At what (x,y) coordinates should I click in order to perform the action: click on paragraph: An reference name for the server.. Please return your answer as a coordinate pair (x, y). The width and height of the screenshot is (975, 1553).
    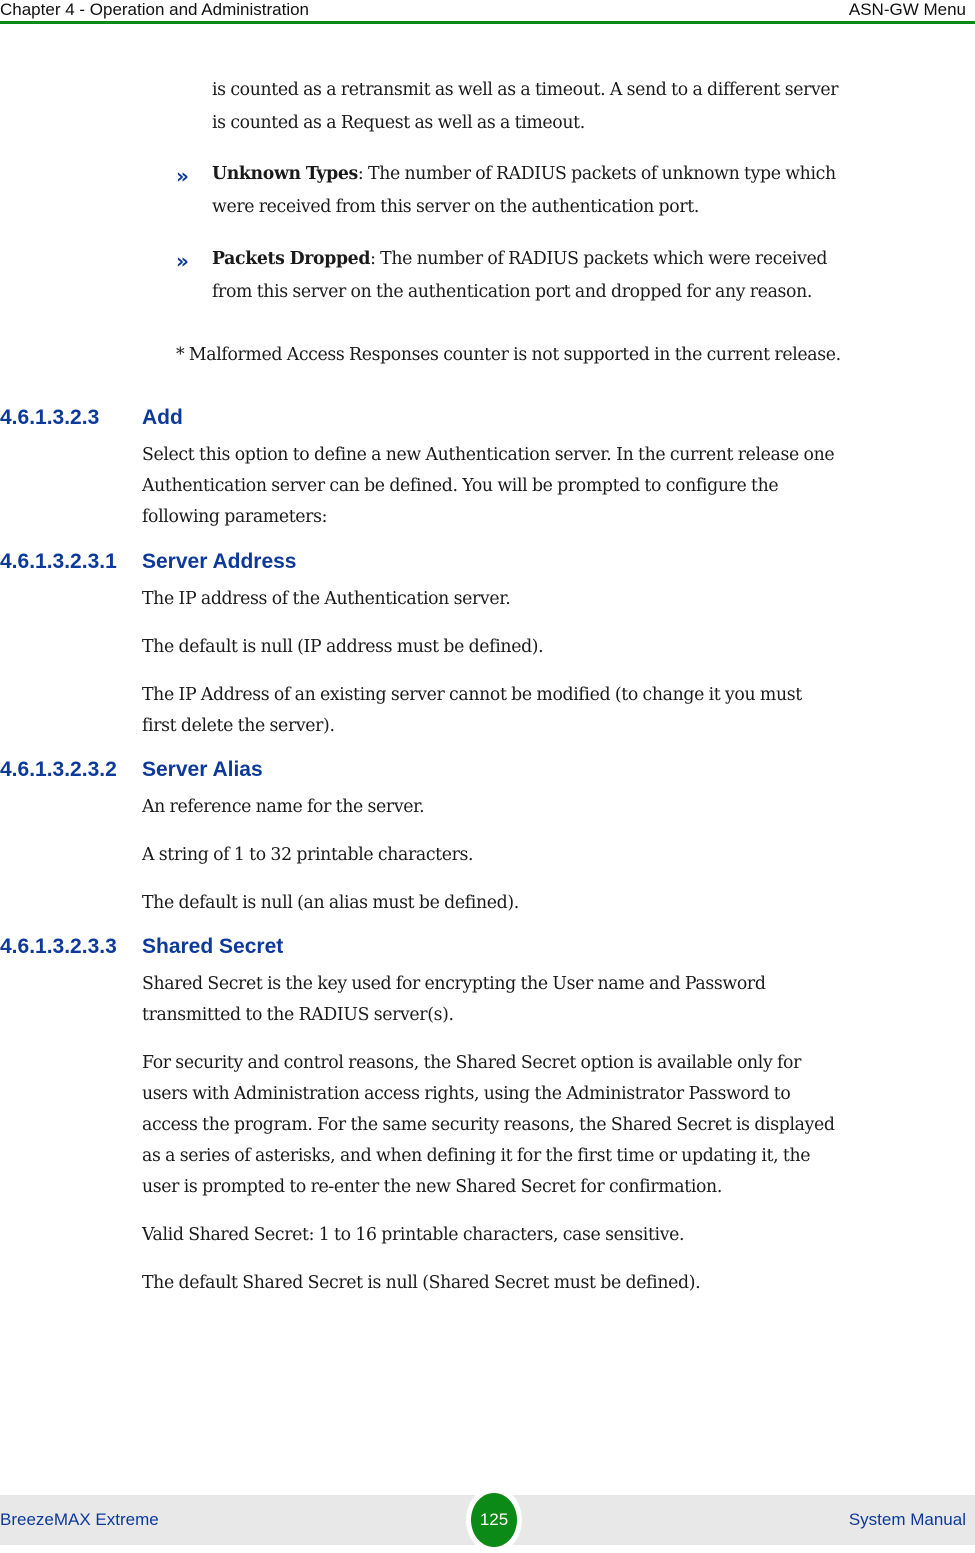
    Looking at the image, I should click on (283, 807).